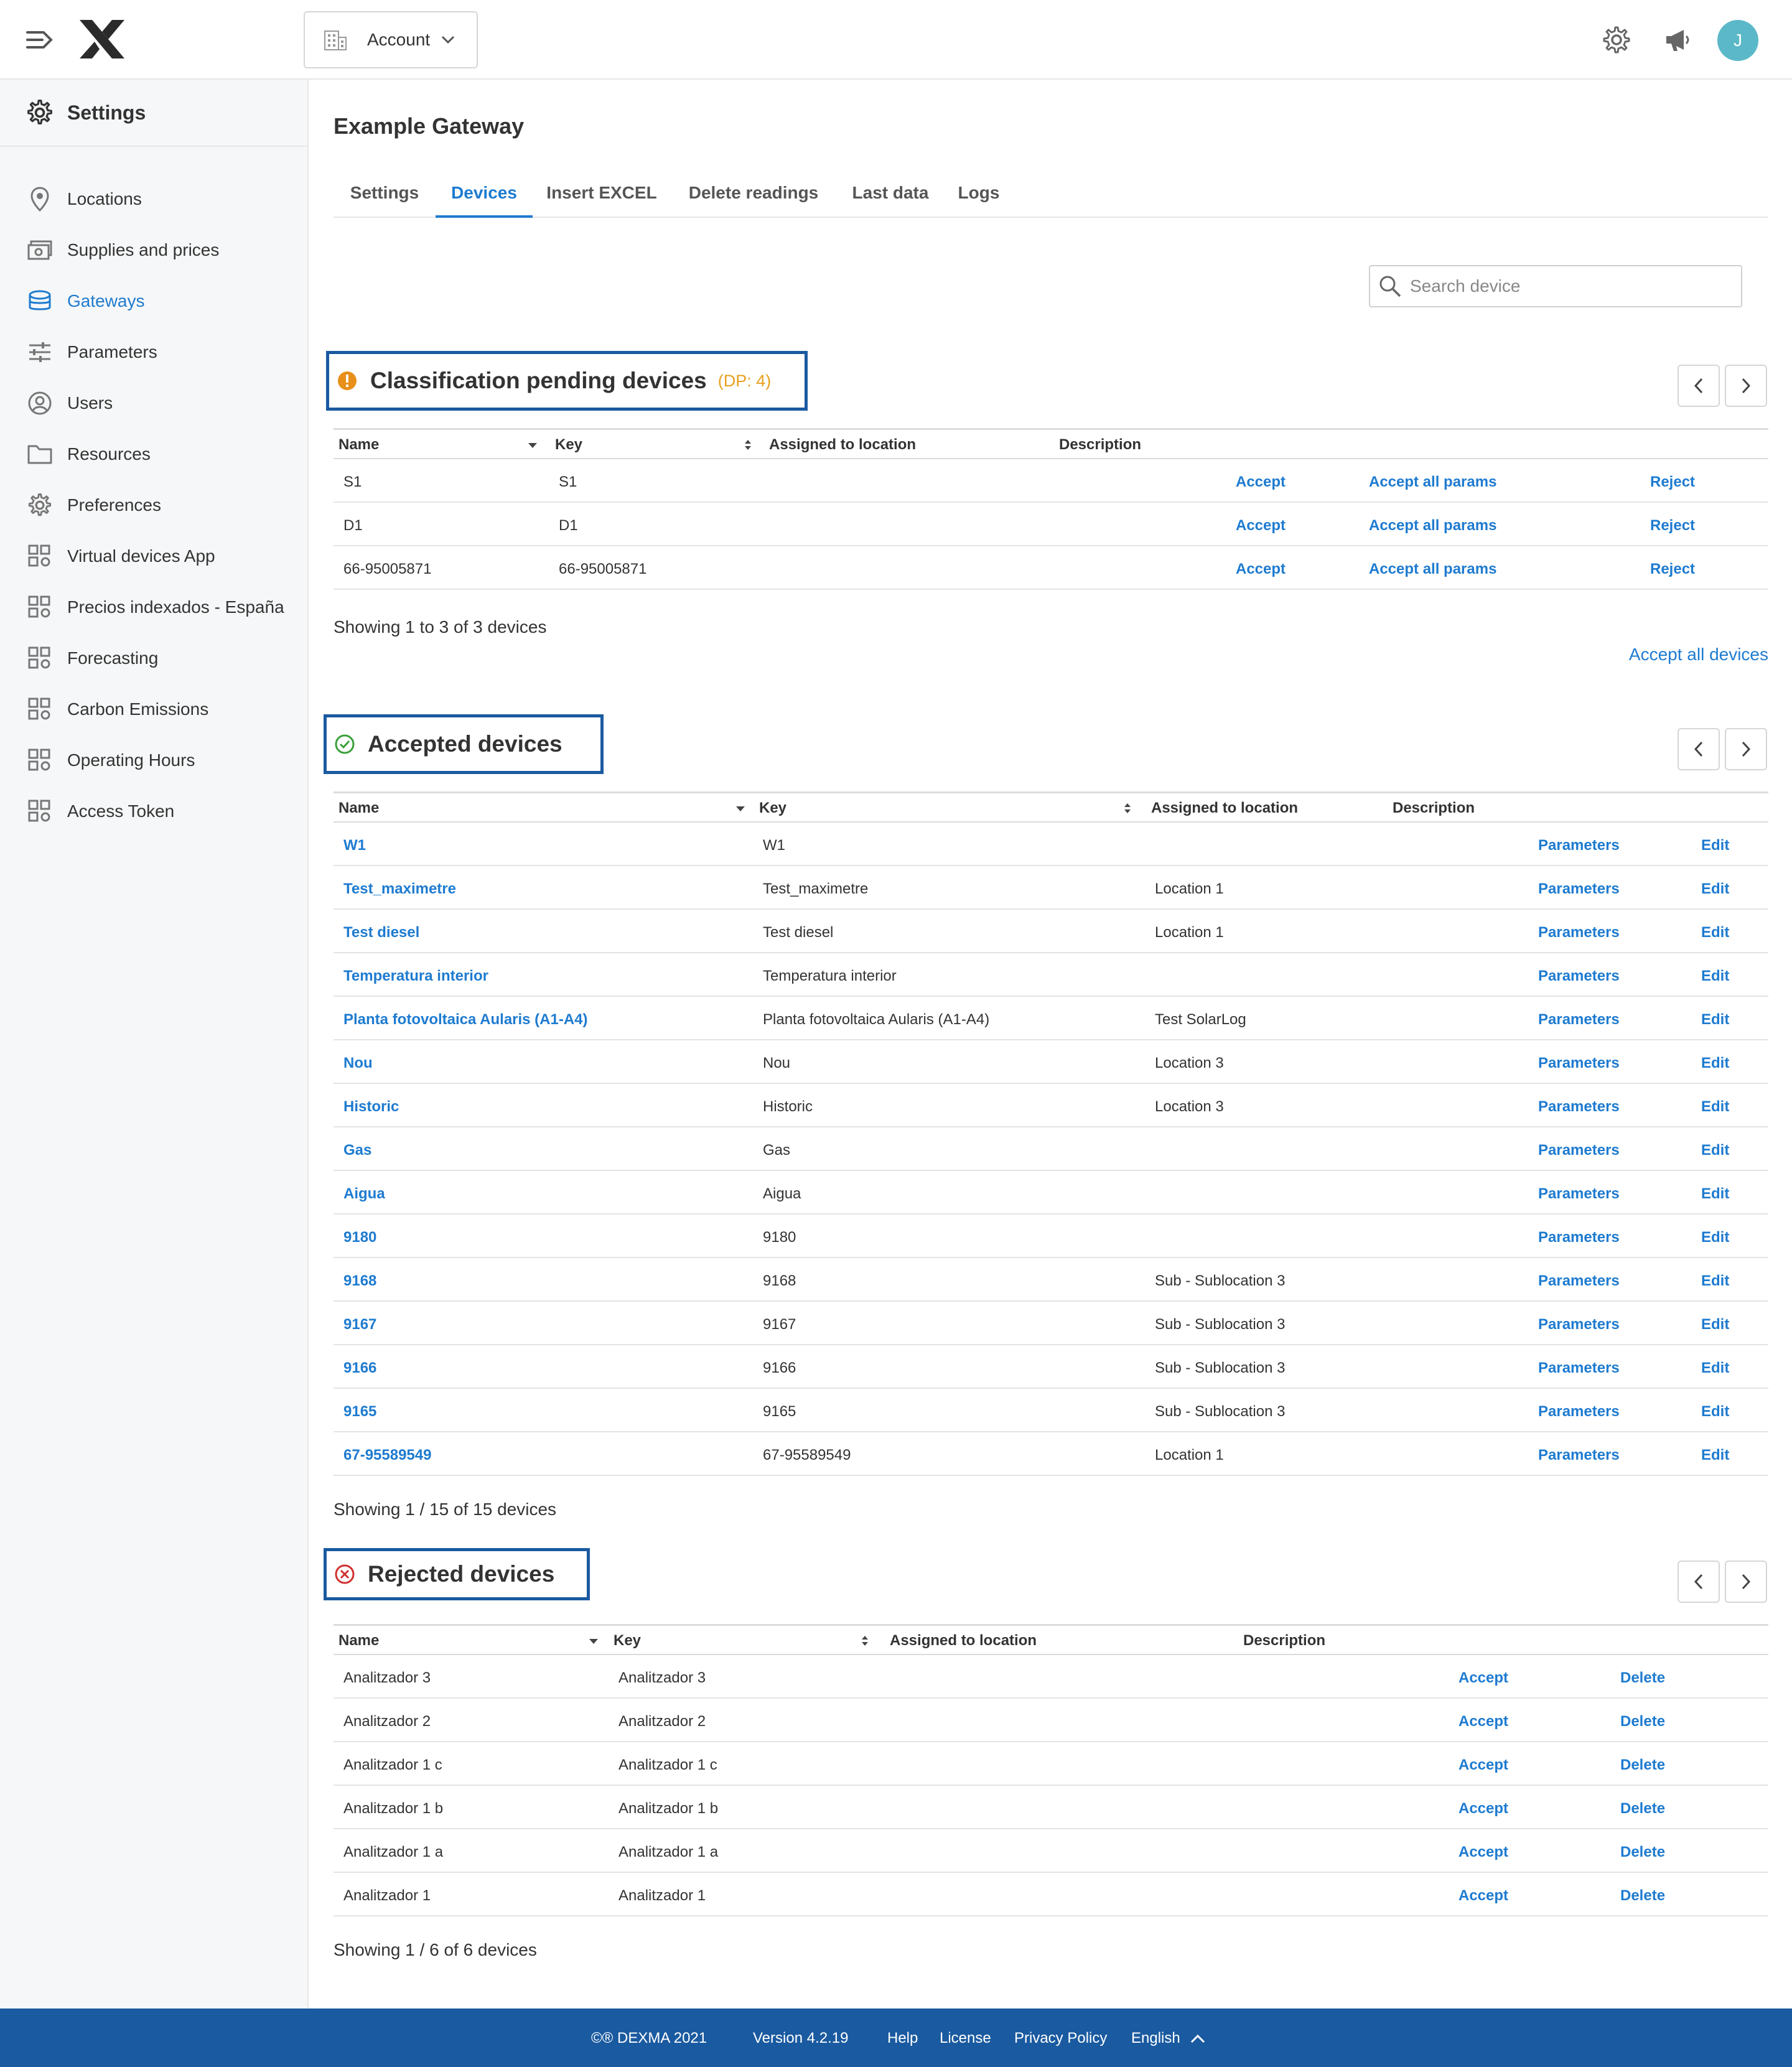 The image size is (1792, 2067). I want to click on sidebar-item-preferences: Preferences, so click(153, 505).